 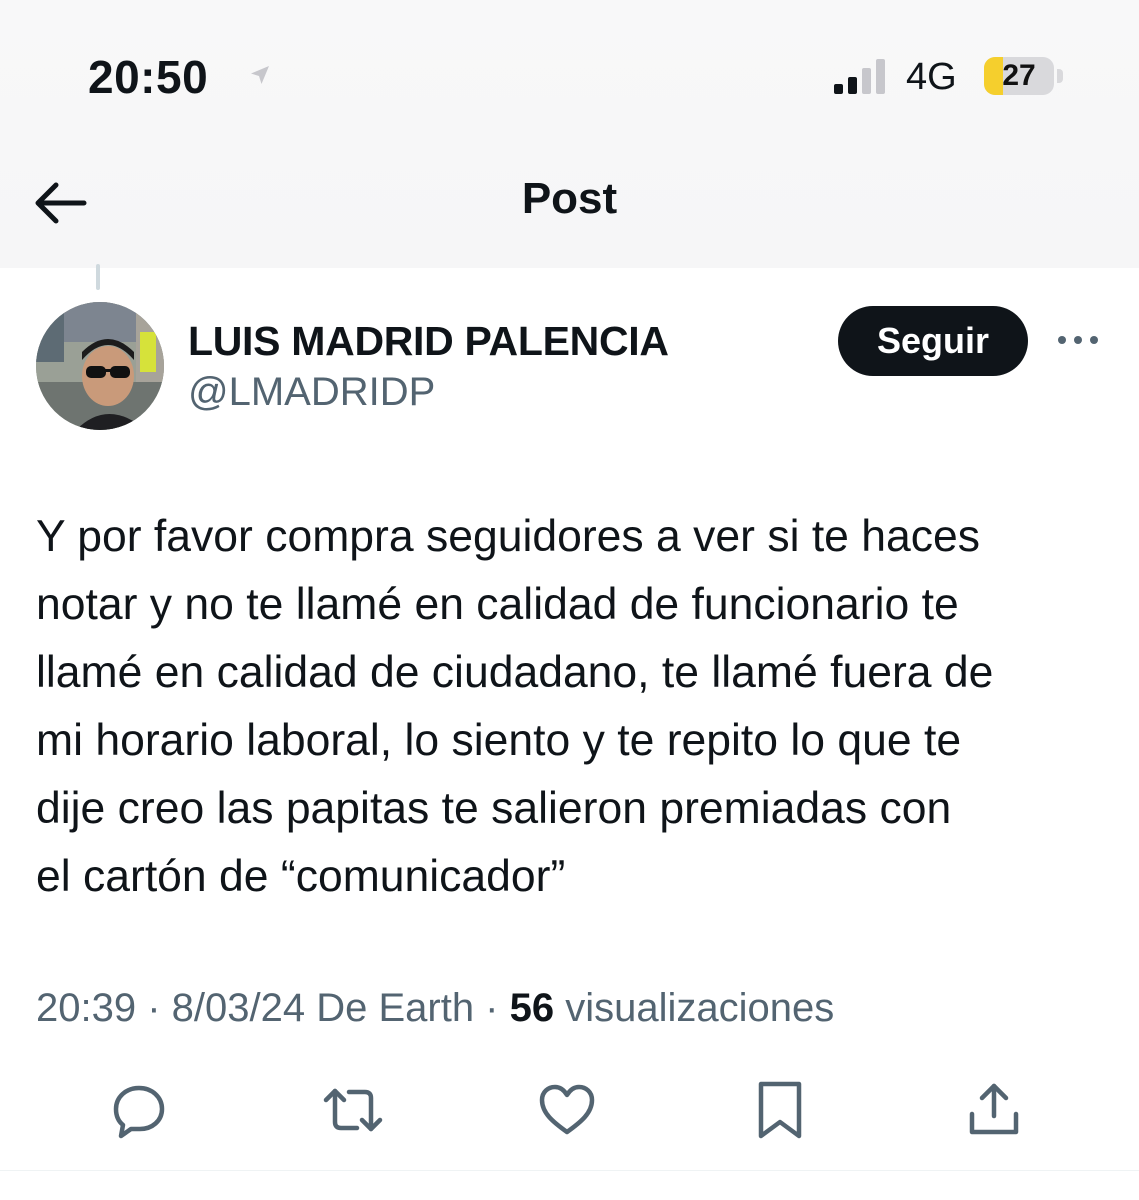 I want to click on cellular-signal-icon, so click(x=859, y=76).